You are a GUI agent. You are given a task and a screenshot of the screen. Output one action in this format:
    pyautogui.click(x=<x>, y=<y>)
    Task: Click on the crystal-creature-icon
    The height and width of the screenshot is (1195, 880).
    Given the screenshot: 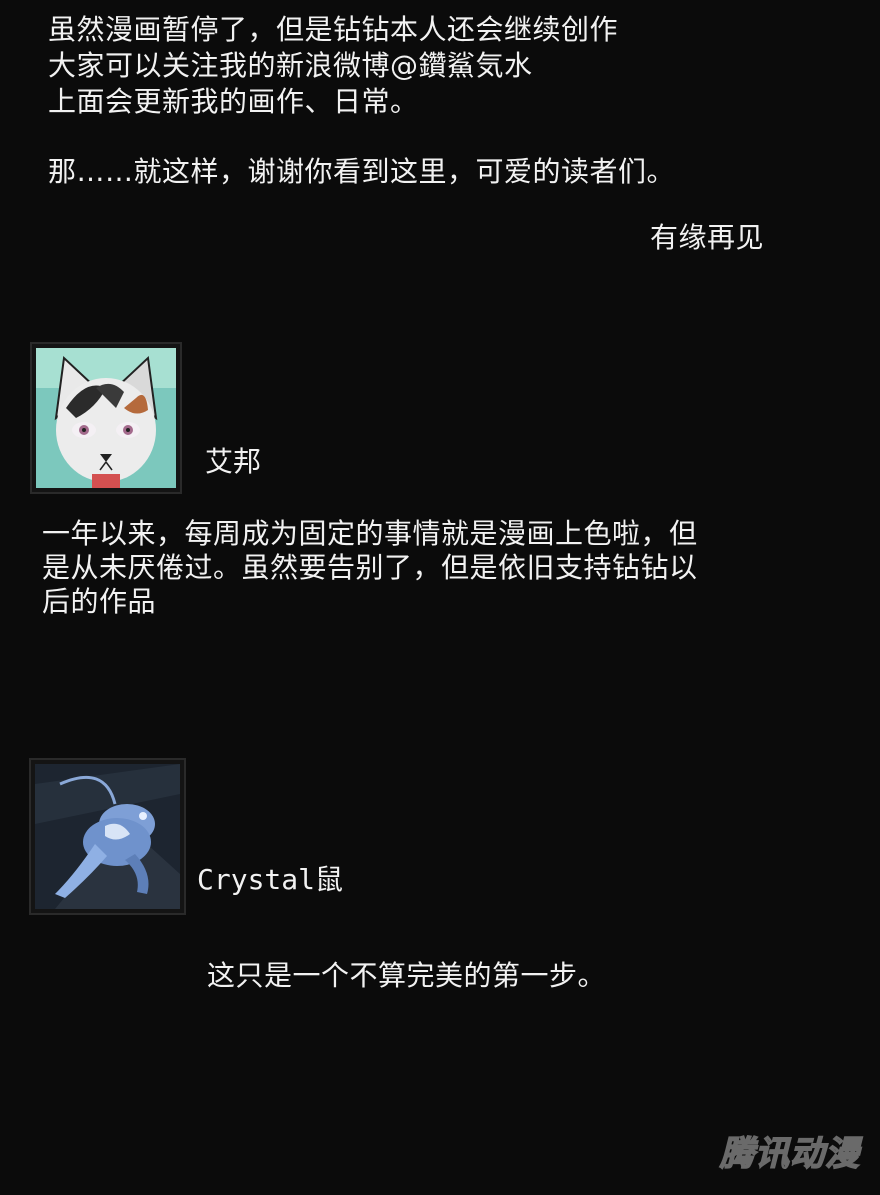 What is the action you would take?
    pyautogui.click(x=107, y=836)
    